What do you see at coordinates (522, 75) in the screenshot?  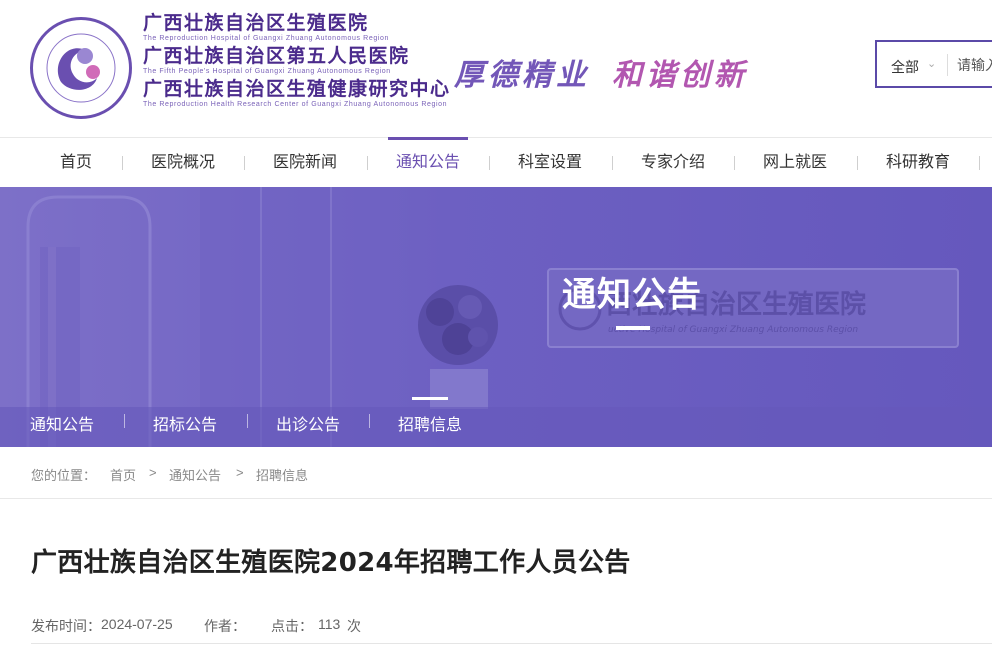 I see `slogan-part1: 厚德精业` at bounding box center [522, 75].